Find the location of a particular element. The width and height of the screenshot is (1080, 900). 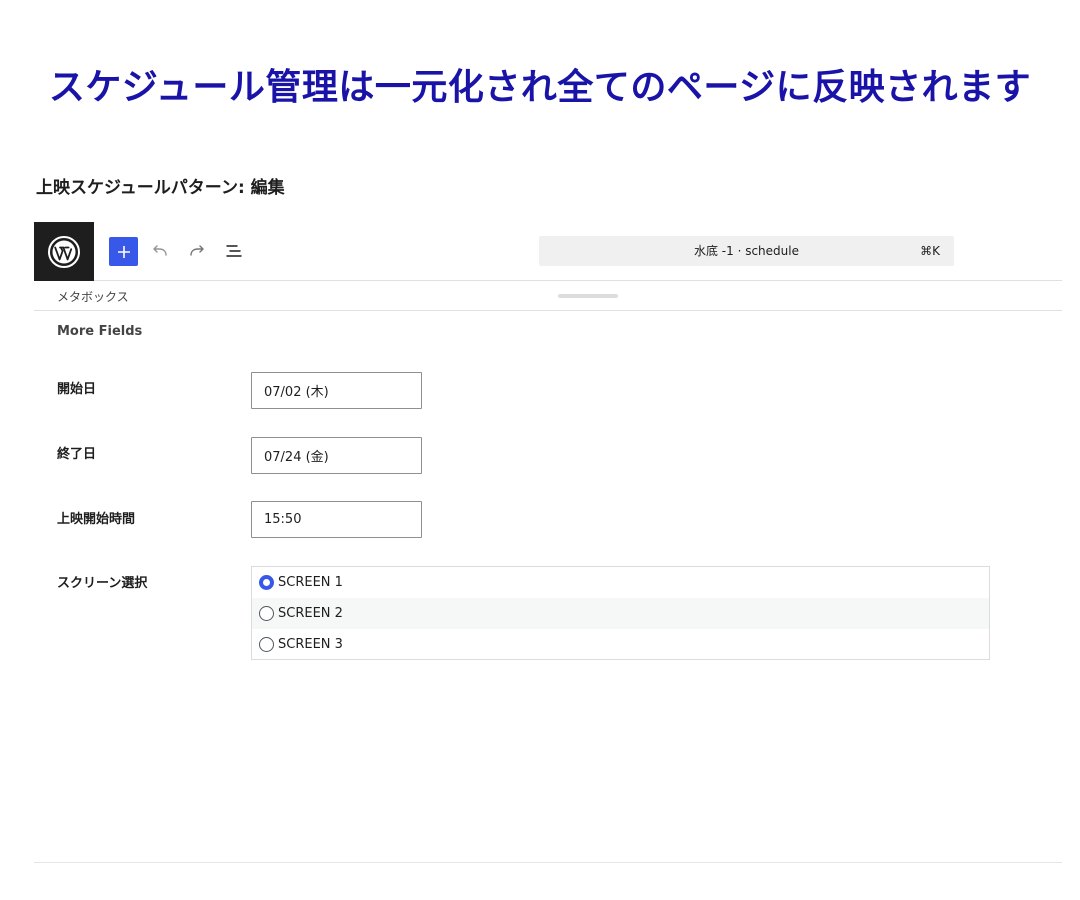

screen-option-3: SCREEN 3 is located at coordinates (620, 644).